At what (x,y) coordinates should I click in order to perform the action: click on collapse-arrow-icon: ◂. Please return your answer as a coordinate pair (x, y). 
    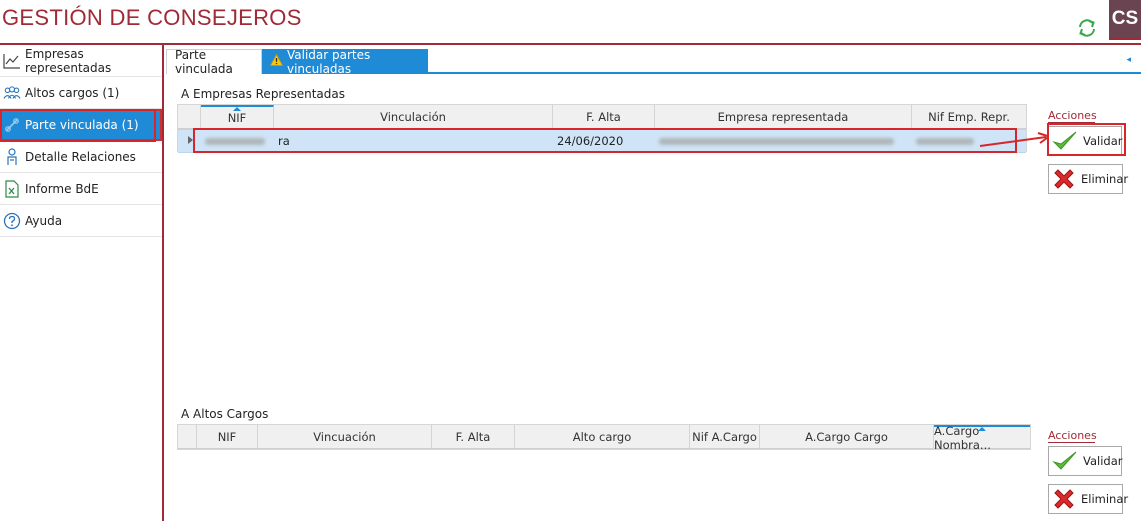
    Looking at the image, I should click on (1128, 60).